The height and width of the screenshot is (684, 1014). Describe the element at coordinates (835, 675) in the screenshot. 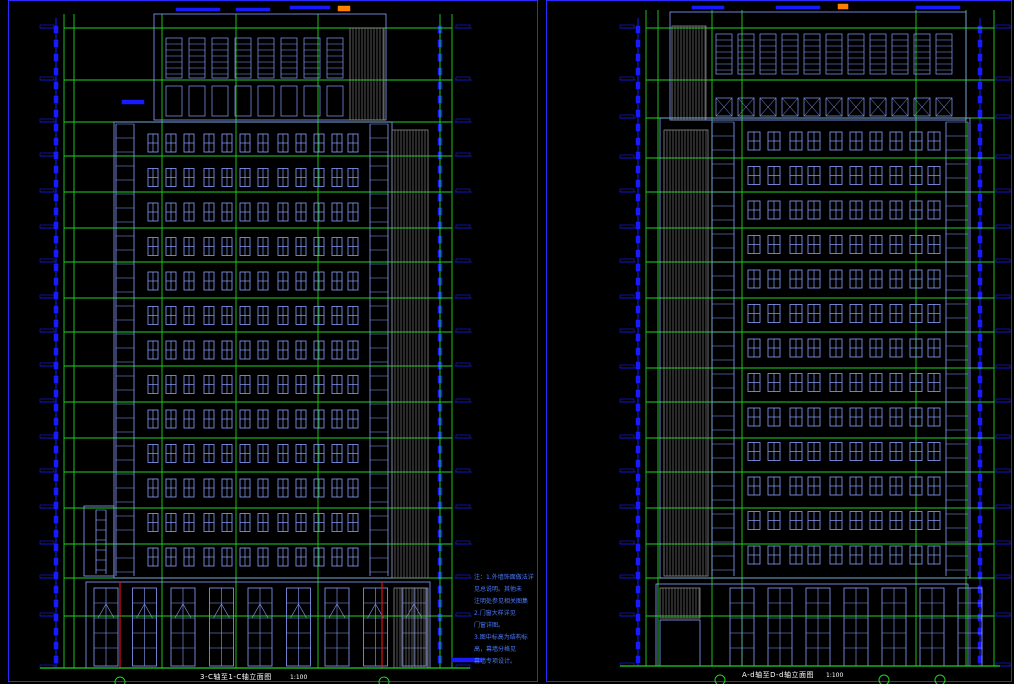

I see `right-elevation-scale: 1:100` at that location.